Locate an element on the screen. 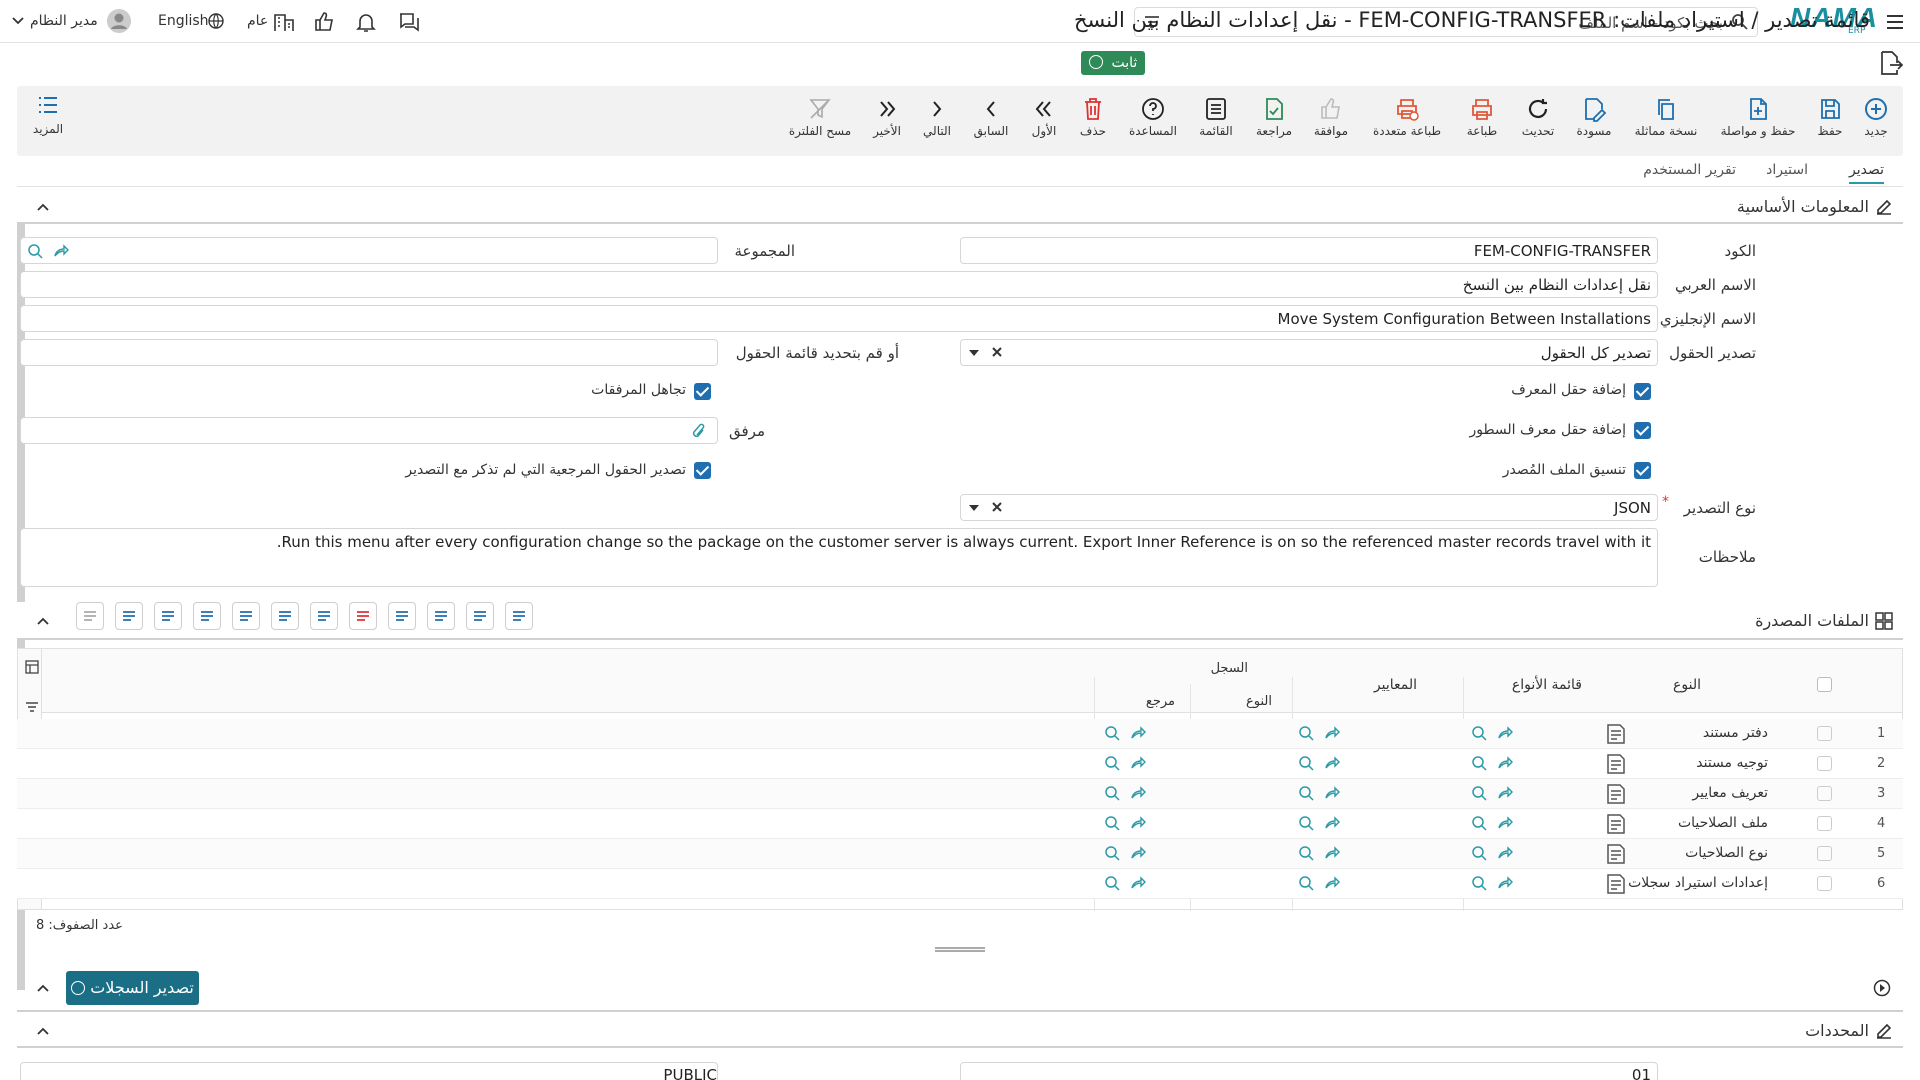  table-row: 2 توجيه مستند is located at coordinates (960, 764).